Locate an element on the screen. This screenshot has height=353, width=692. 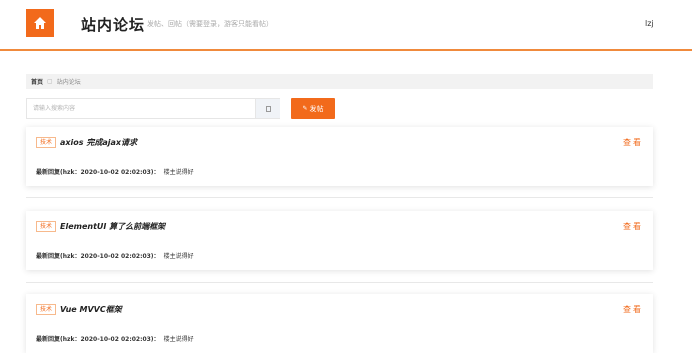
site-title: 站内论坛 is located at coordinates (113, 25).